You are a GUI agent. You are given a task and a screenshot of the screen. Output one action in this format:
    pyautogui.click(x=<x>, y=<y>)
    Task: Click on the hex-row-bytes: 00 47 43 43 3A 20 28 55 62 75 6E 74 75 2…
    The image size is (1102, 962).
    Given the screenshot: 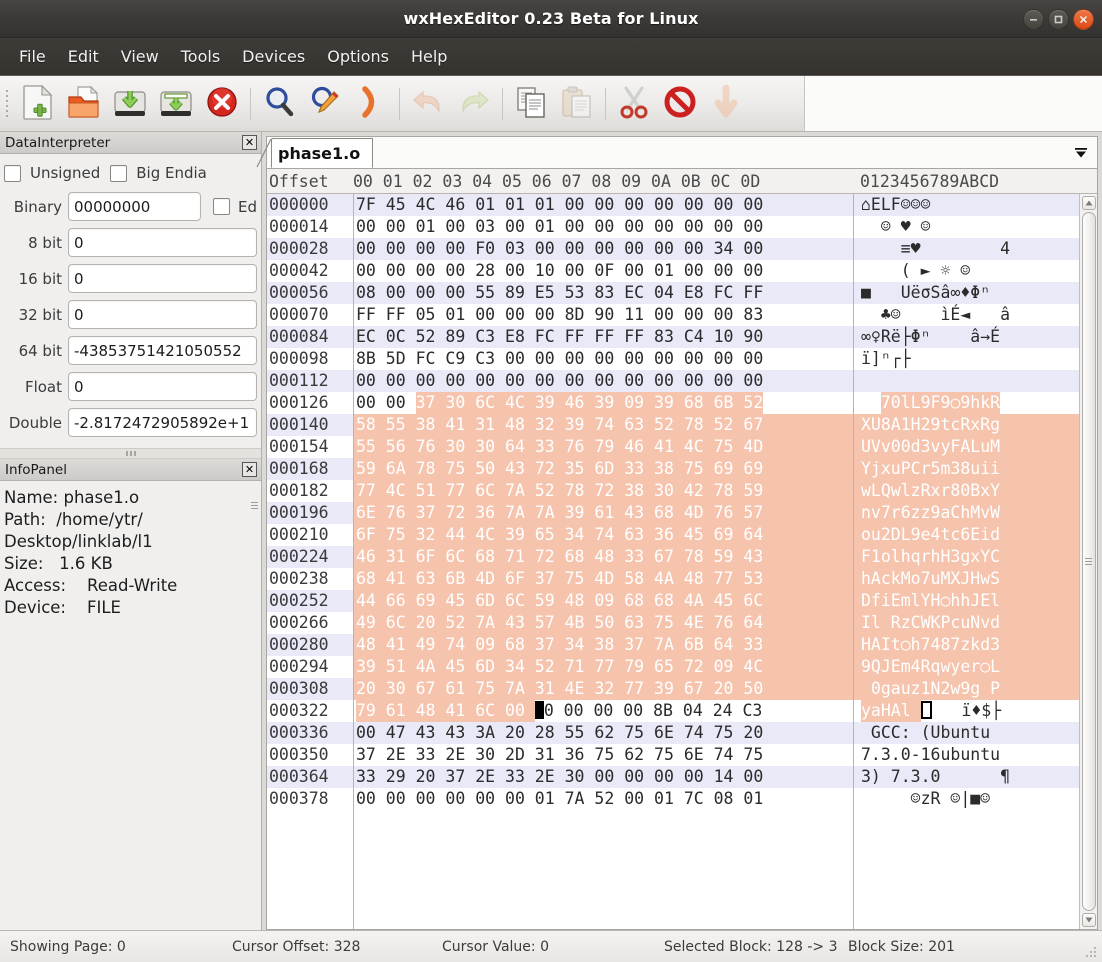 What is the action you would take?
    pyautogui.click(x=603, y=733)
    